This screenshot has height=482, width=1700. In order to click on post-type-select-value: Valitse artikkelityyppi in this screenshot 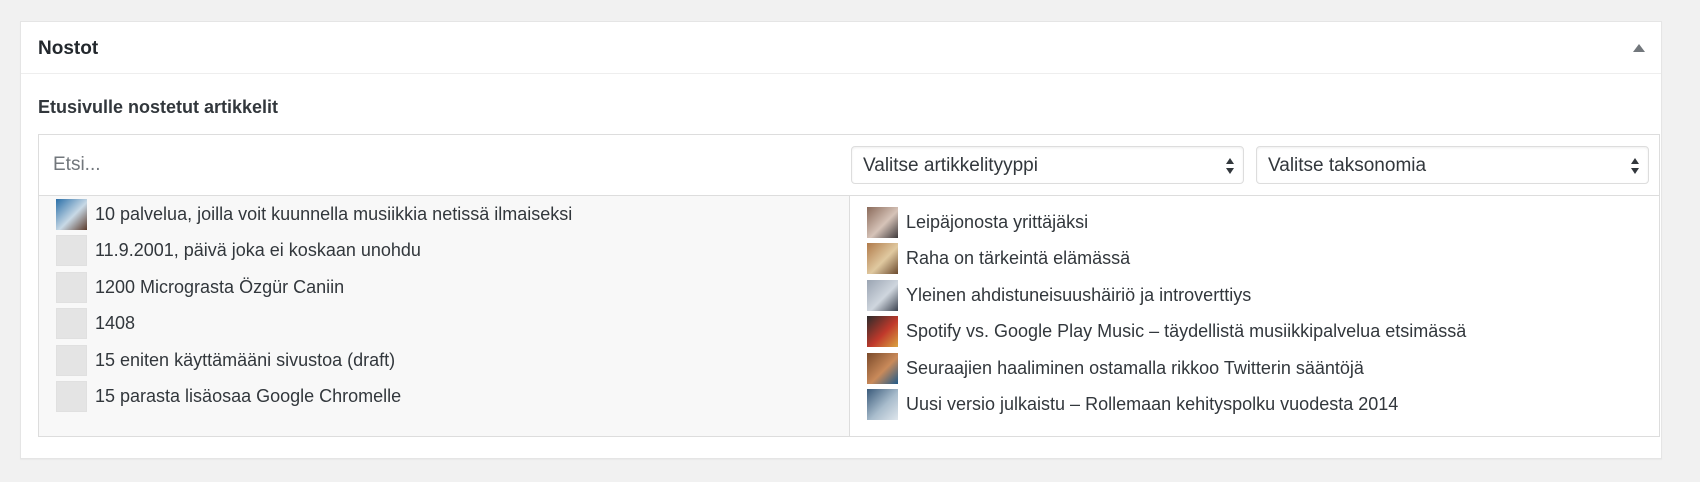, I will do `click(950, 165)`.